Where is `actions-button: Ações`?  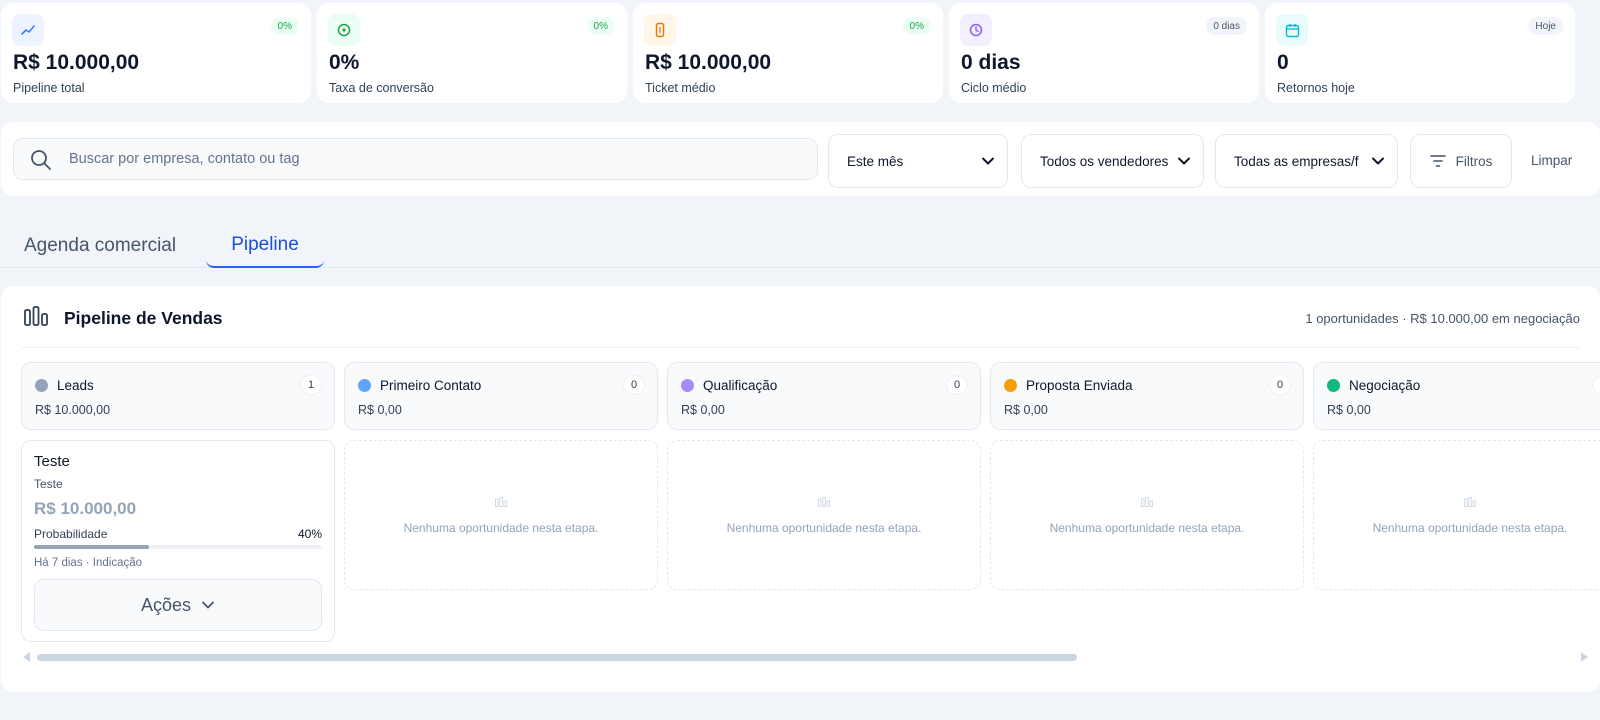
actions-button: Ações is located at coordinates (178, 605).